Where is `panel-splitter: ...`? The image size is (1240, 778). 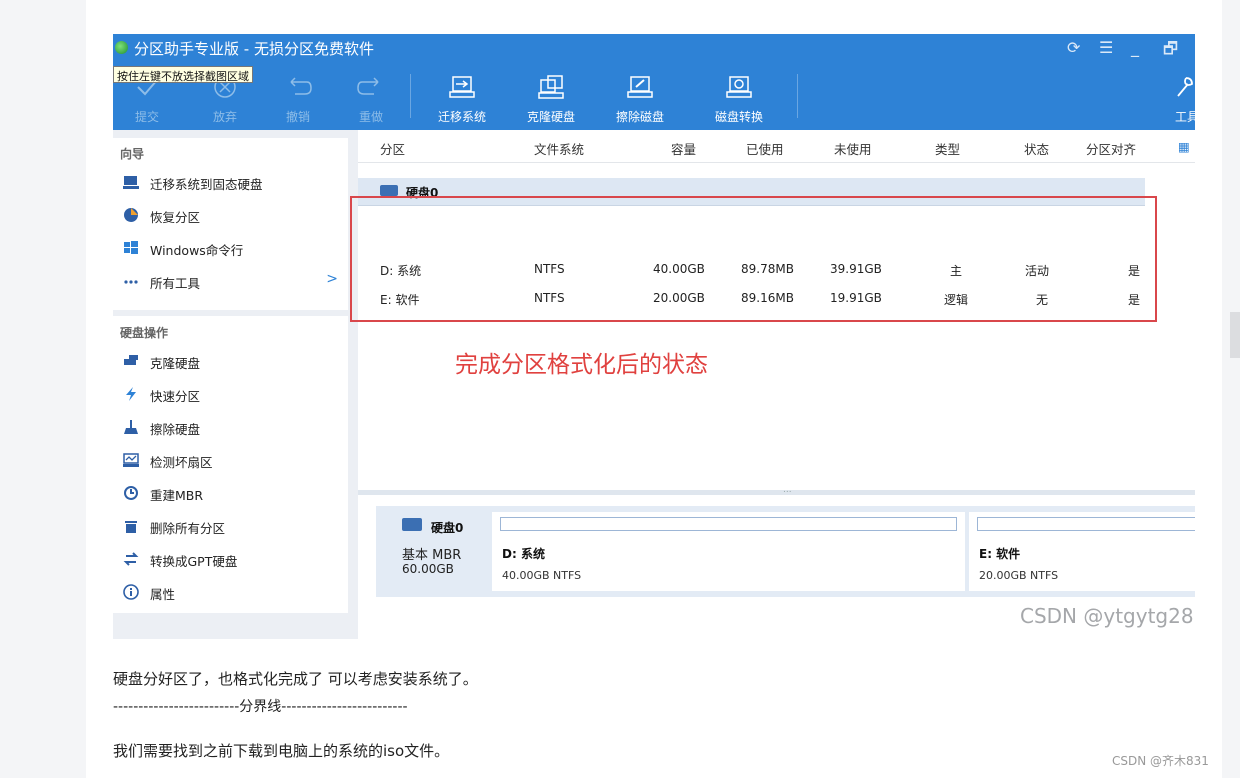 panel-splitter: ... is located at coordinates (776, 490).